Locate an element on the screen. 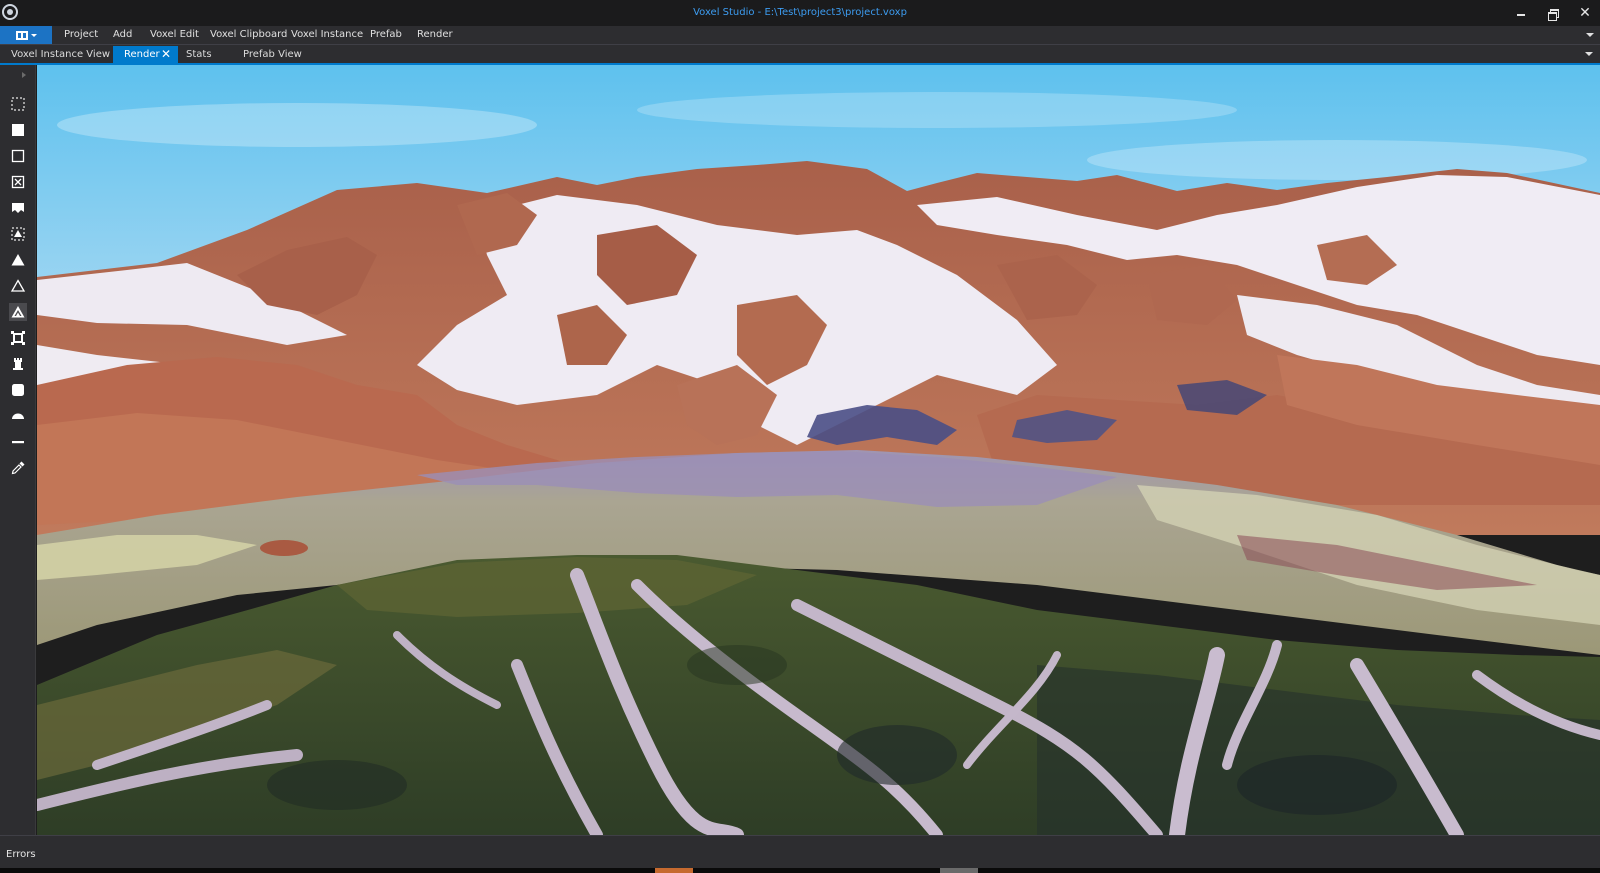  errors-panel-tab: Errors is located at coordinates (21, 854).